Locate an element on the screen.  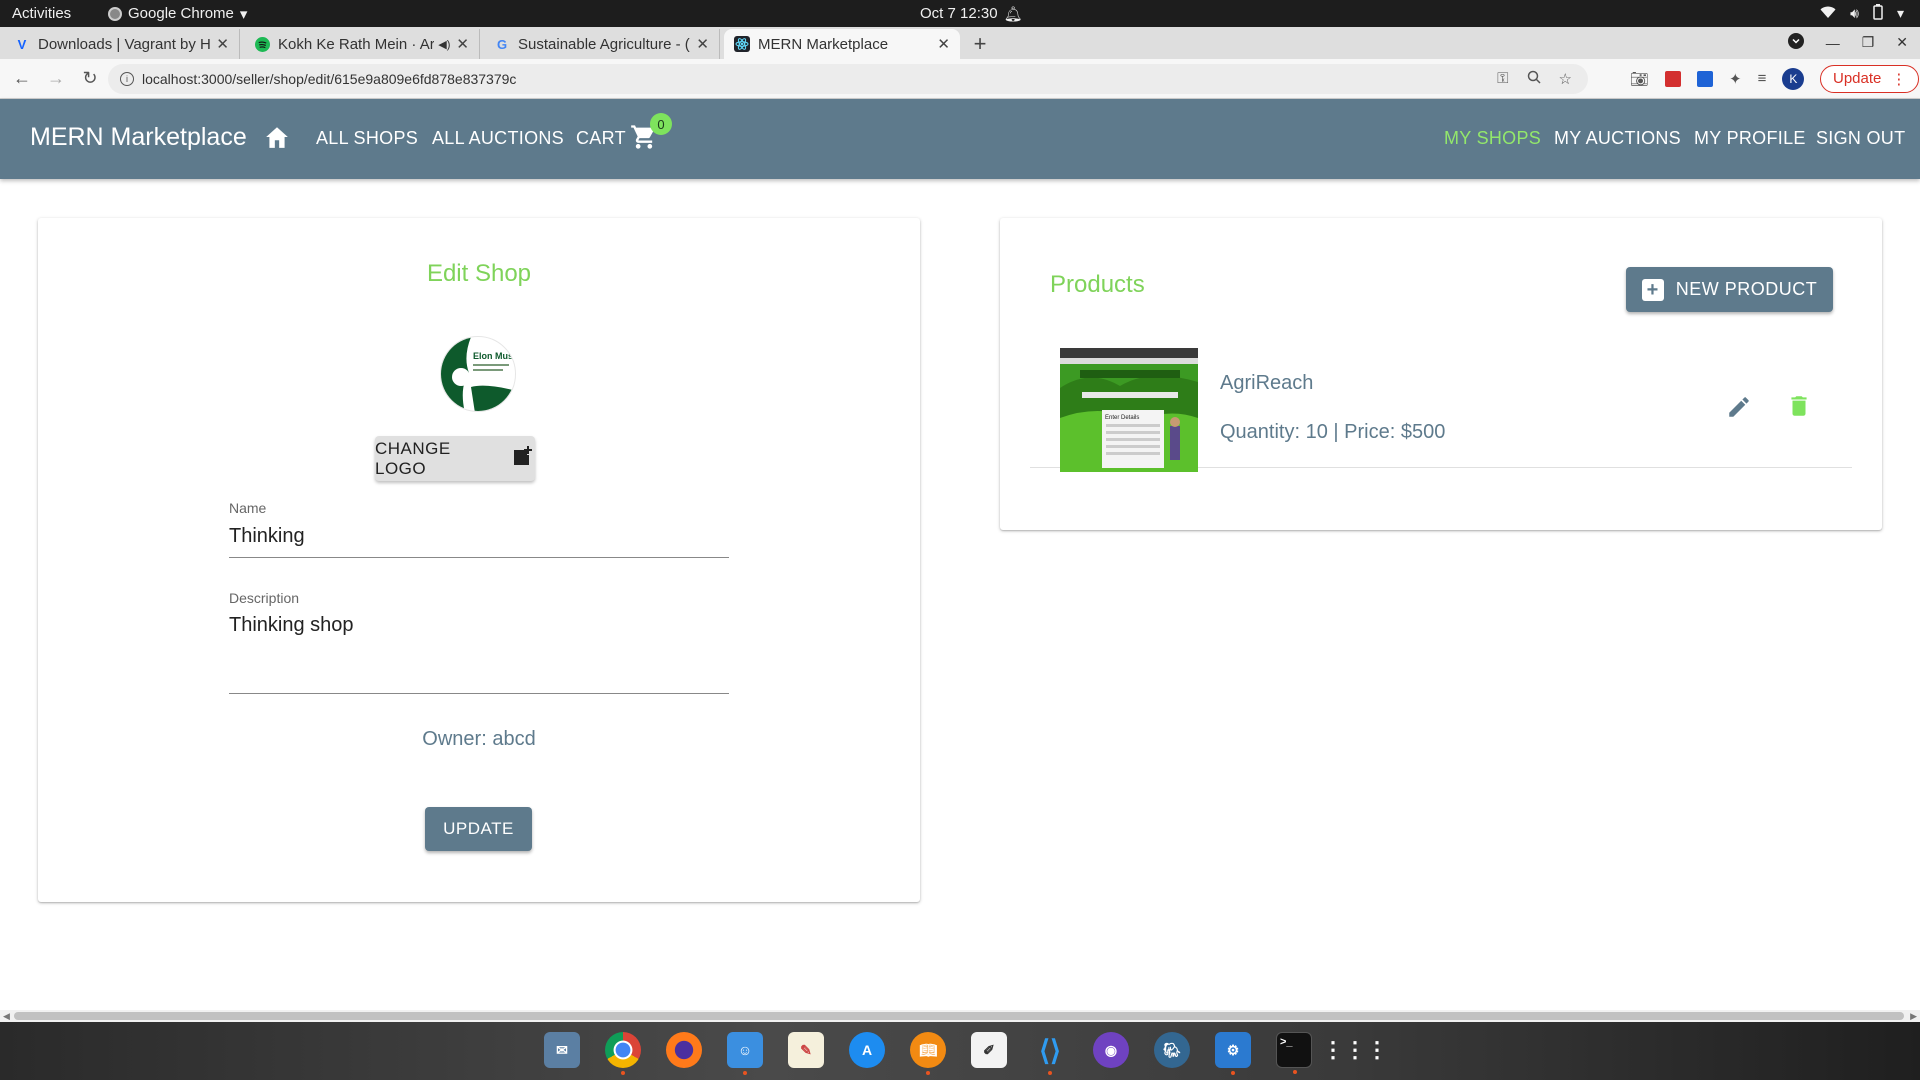
description-field-underline is located at coordinates (479, 693).